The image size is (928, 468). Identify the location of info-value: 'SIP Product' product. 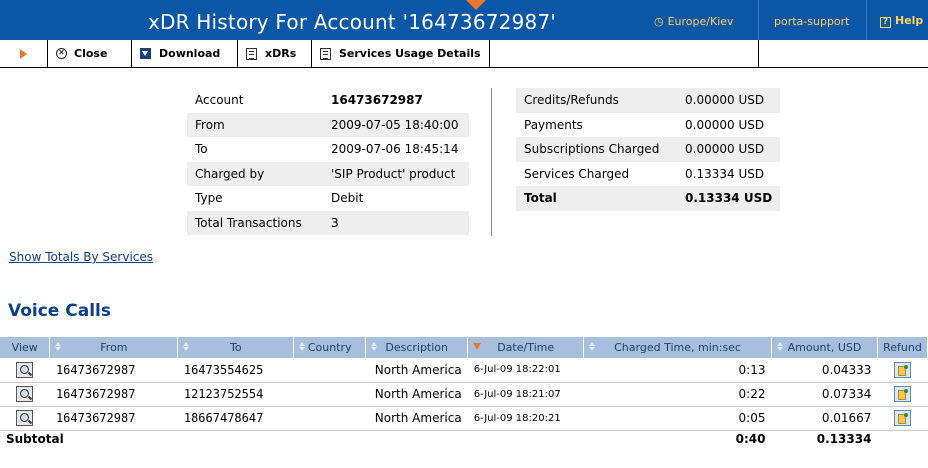
(396, 173).